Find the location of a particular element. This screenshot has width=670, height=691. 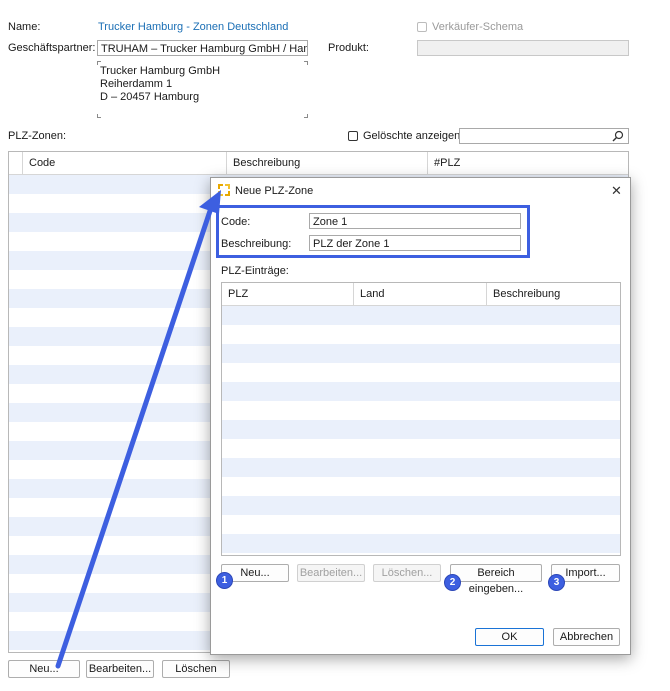

description-input: PLZ der Zone 1 is located at coordinates (415, 243).